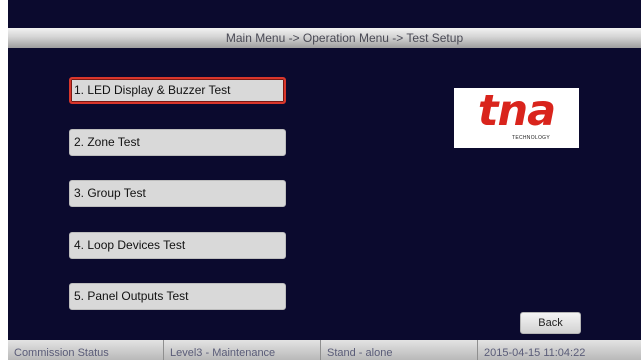 This screenshot has height=360, width=641. I want to click on group-test-button: 3. Group Test, so click(177, 193).